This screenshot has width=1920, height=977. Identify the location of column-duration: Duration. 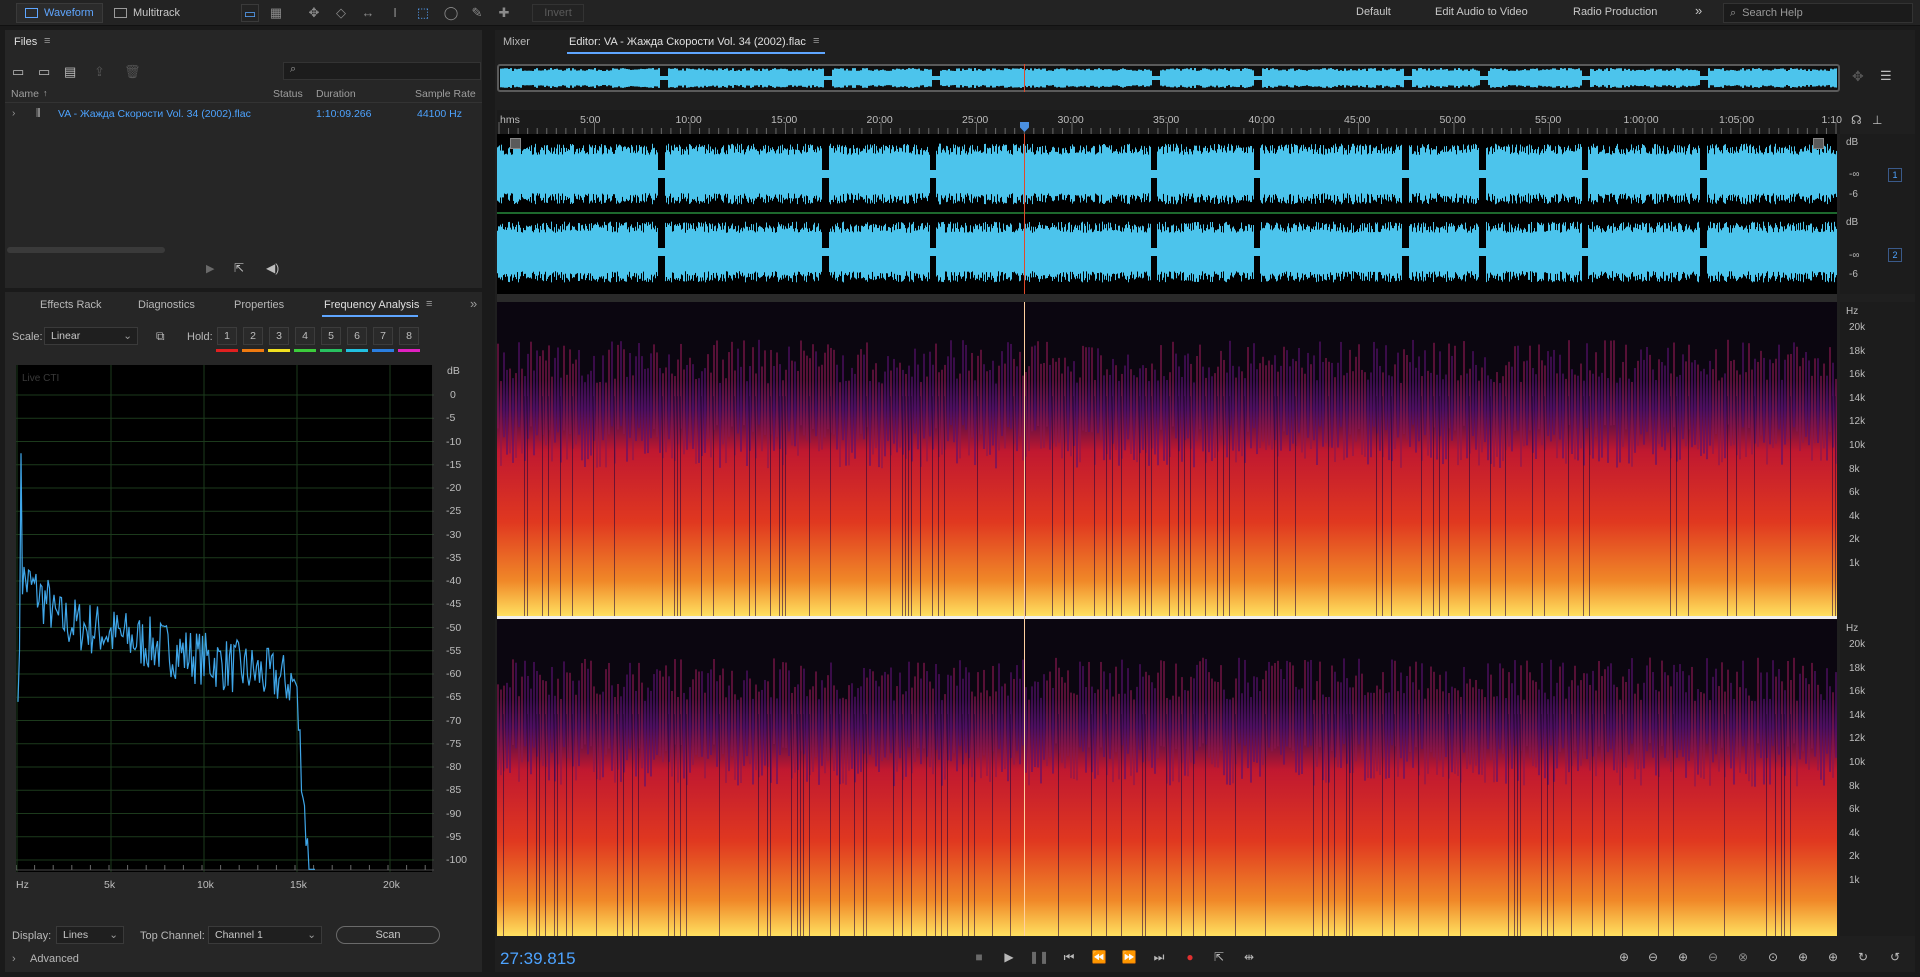
(336, 94).